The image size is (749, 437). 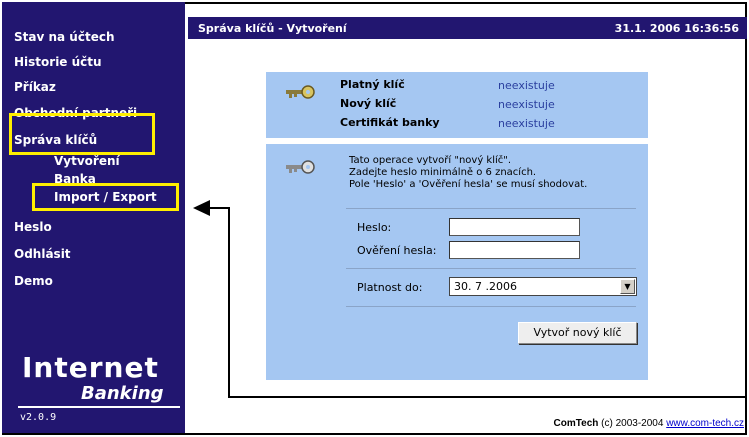 What do you see at coordinates (543, 286) in the screenshot?
I see `validity-select: 30. 7 .2006 ▼` at bounding box center [543, 286].